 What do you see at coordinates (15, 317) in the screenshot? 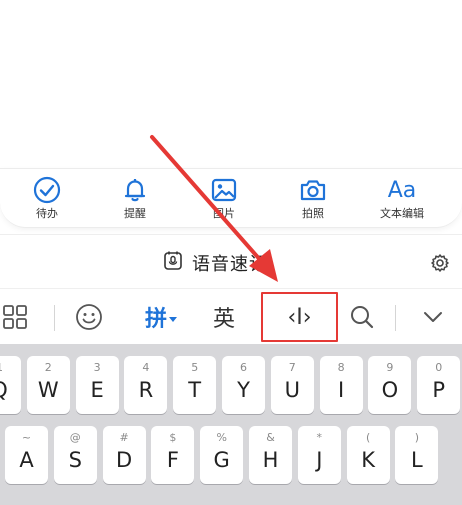
I see `apps-grid-icon` at bounding box center [15, 317].